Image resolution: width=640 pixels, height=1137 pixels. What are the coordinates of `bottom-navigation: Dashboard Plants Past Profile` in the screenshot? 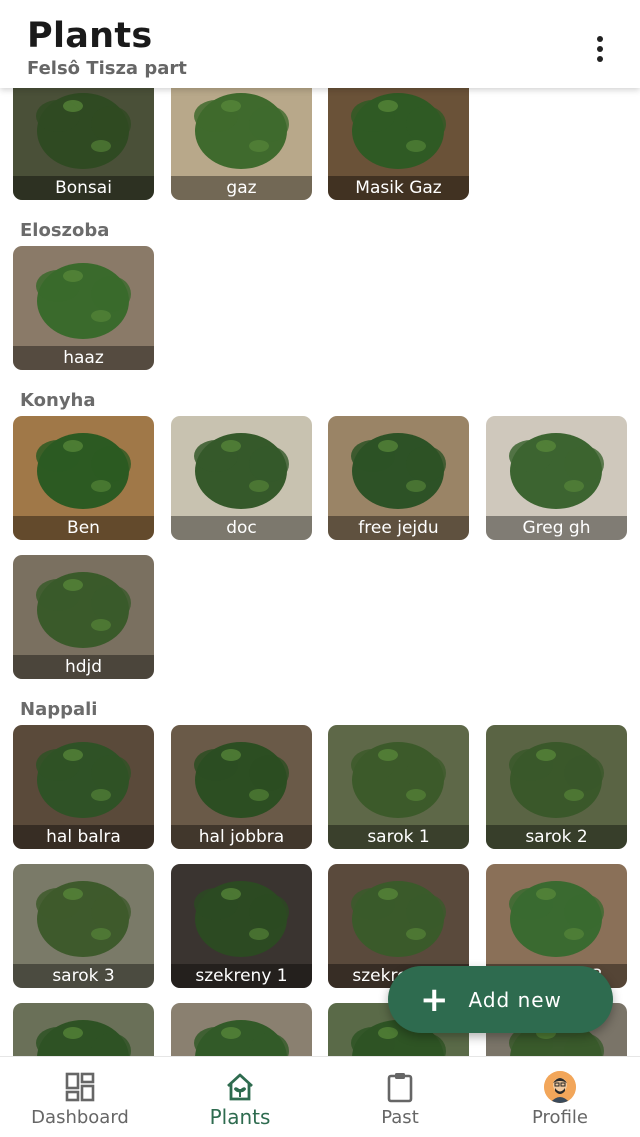 It's located at (320, 1096).